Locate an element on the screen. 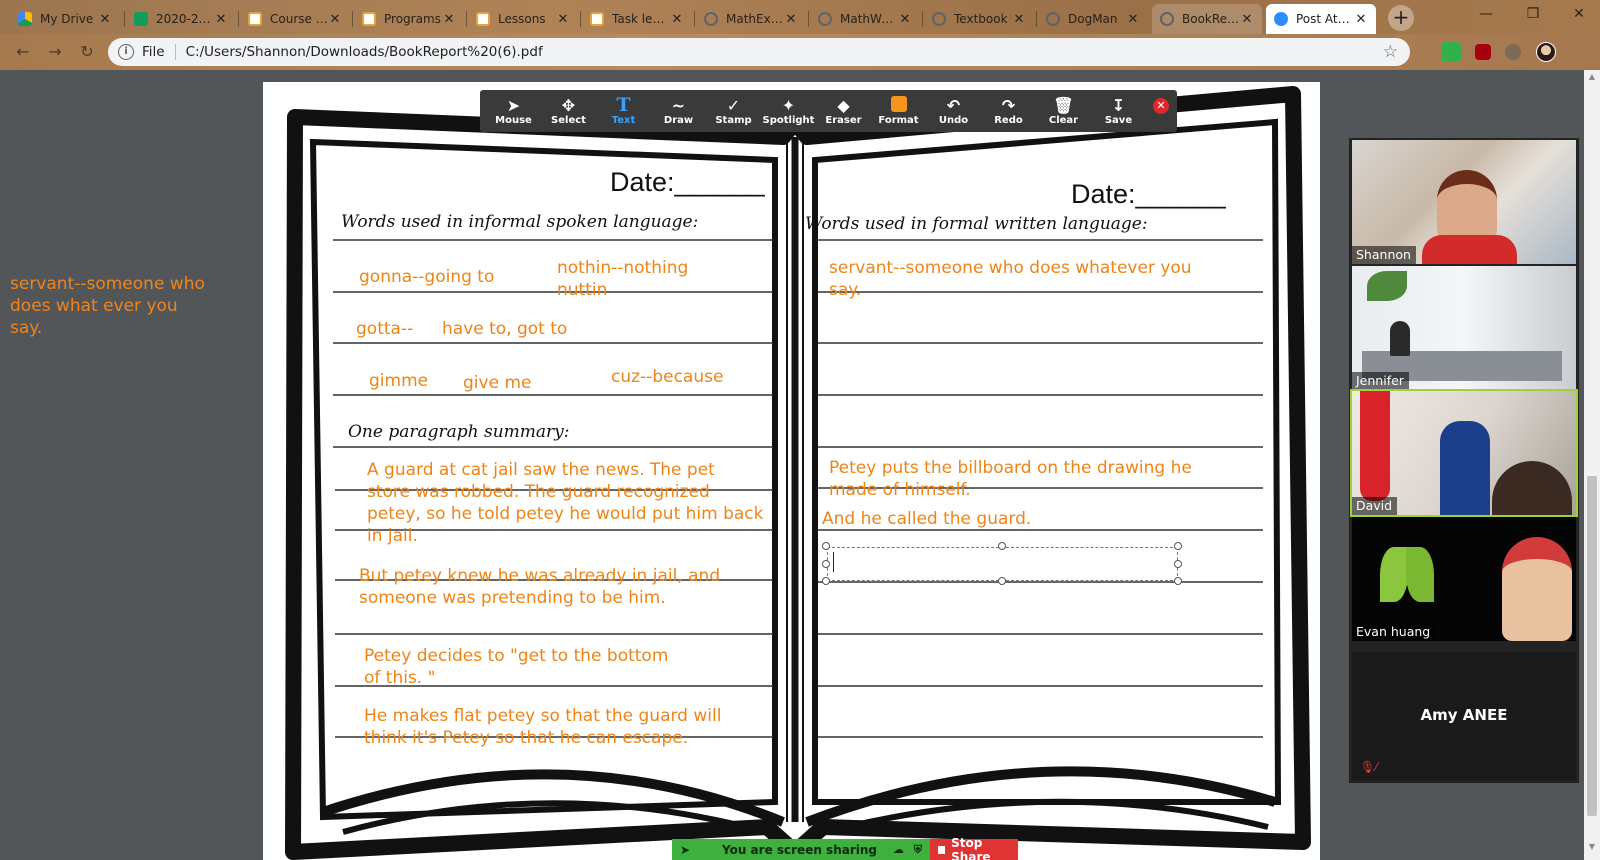 The image size is (1600, 860). clear-button: 🗑 Clear is located at coordinates (1063, 111).